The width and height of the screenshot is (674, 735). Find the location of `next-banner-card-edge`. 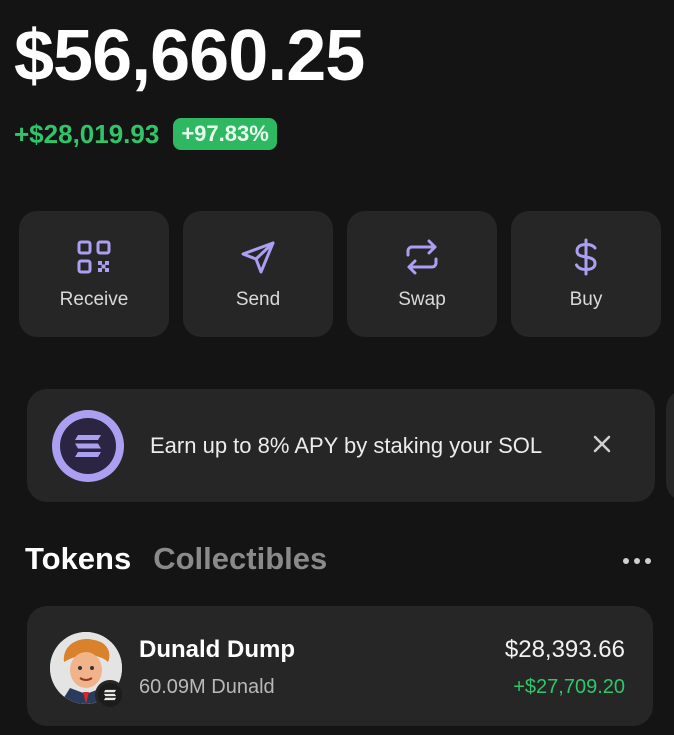

next-banner-card-edge is located at coordinates (670, 445).